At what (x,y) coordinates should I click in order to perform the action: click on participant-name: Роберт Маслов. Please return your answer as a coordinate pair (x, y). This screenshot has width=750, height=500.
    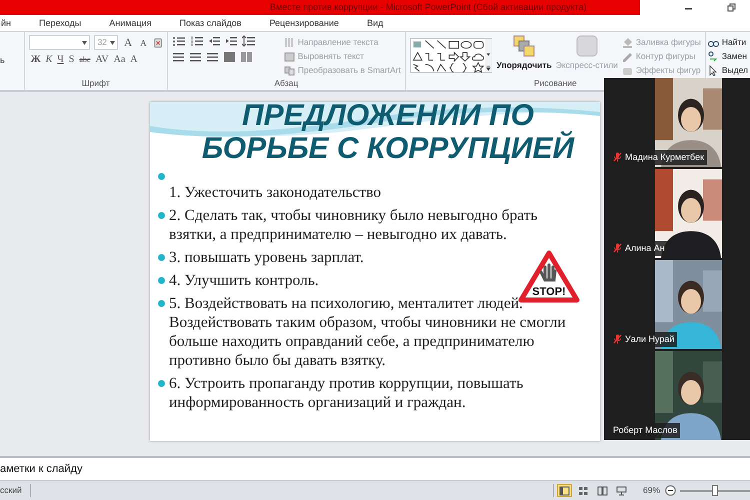
    Looking at the image, I should click on (645, 430).